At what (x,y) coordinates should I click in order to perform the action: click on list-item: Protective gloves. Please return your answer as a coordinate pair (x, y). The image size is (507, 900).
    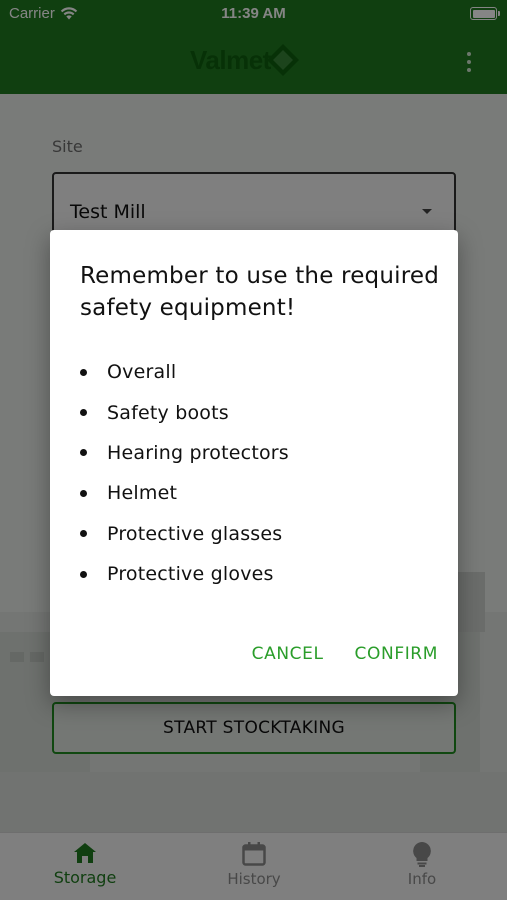
    Looking at the image, I should click on (184, 574).